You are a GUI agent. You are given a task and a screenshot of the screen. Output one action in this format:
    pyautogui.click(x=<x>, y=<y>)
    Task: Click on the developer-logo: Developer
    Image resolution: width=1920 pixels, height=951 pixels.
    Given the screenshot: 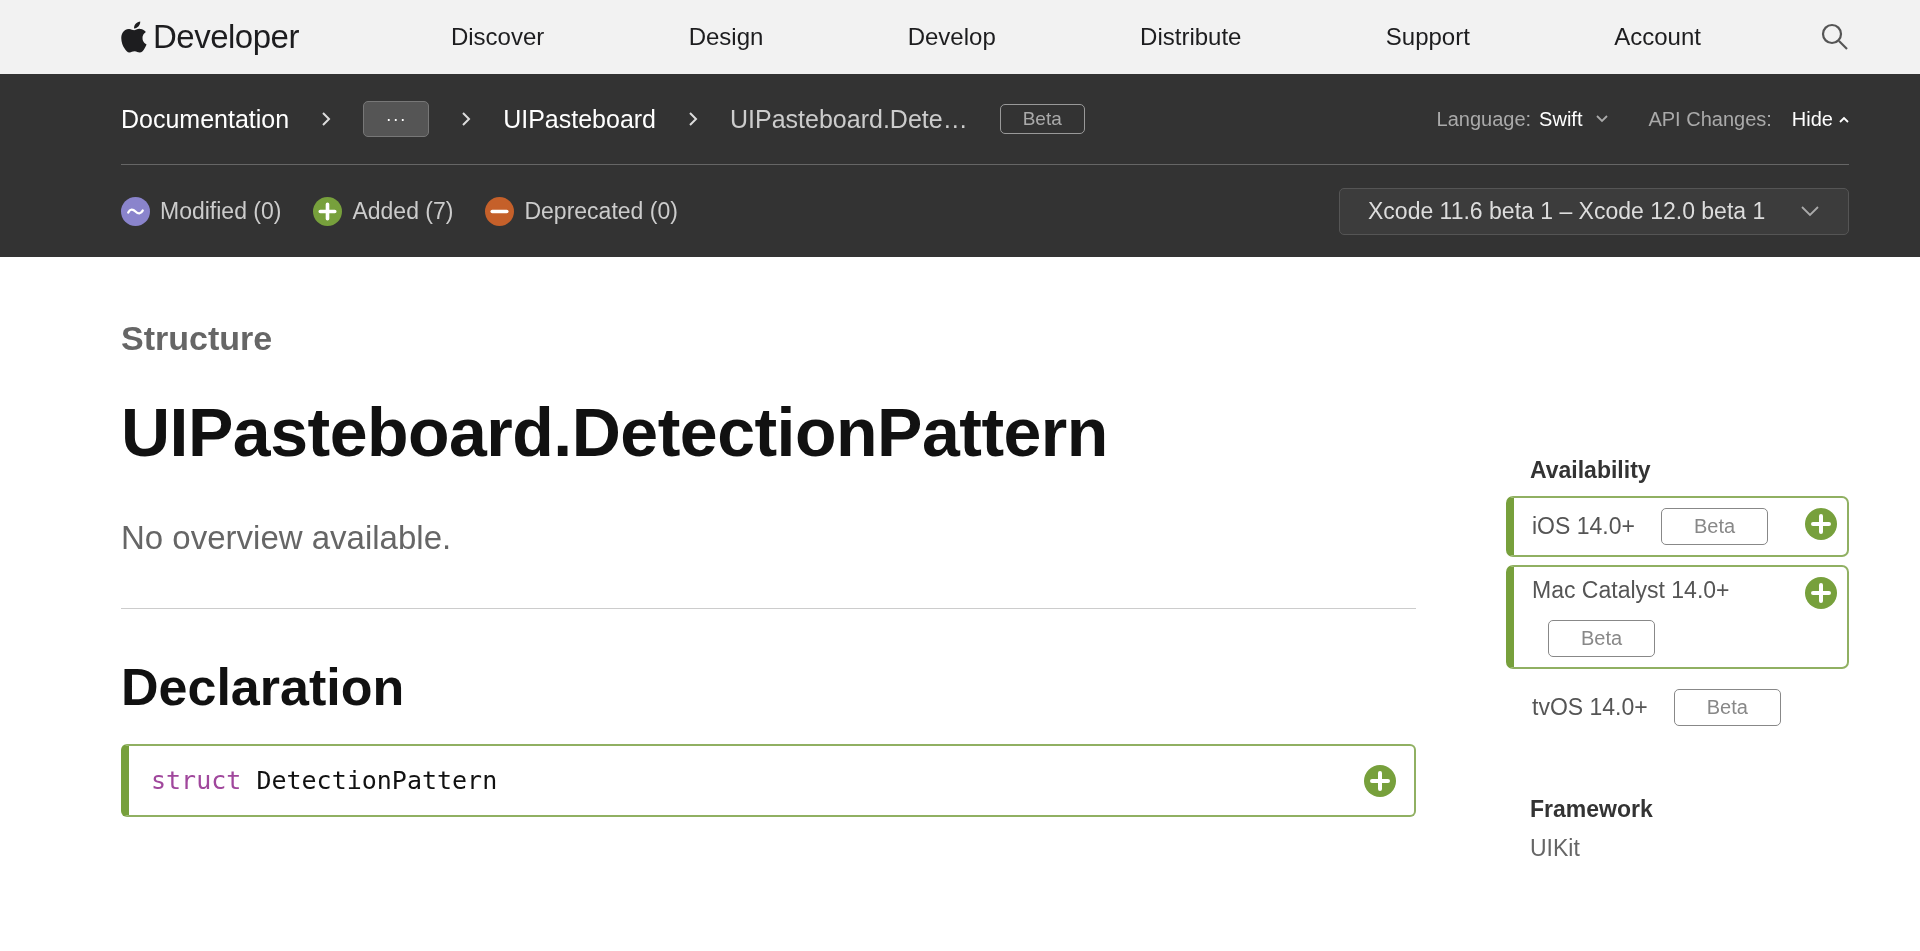 What is the action you would take?
    pyautogui.click(x=210, y=37)
    